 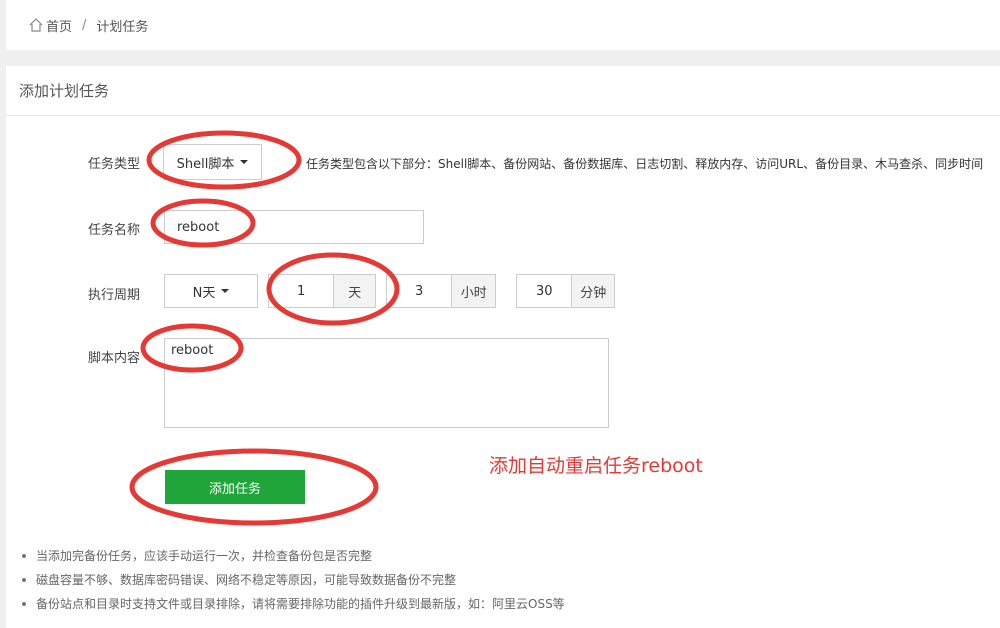 I want to click on task-name-input: reboot, so click(x=294, y=227).